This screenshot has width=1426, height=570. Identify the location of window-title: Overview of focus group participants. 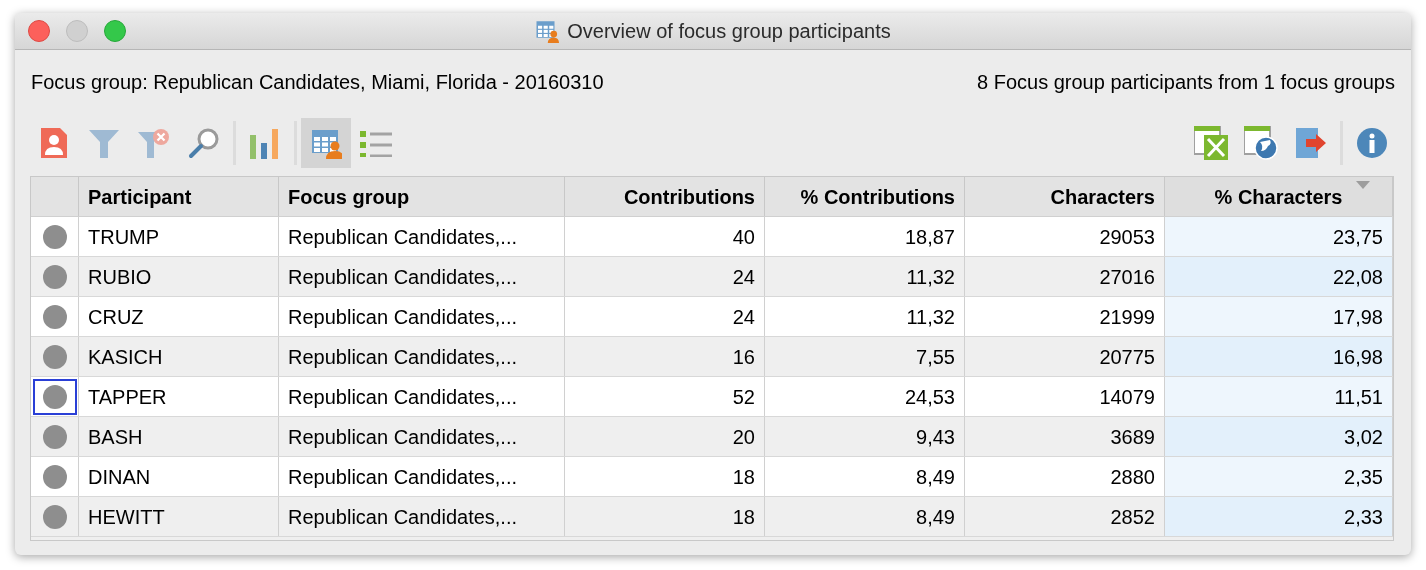
(729, 31).